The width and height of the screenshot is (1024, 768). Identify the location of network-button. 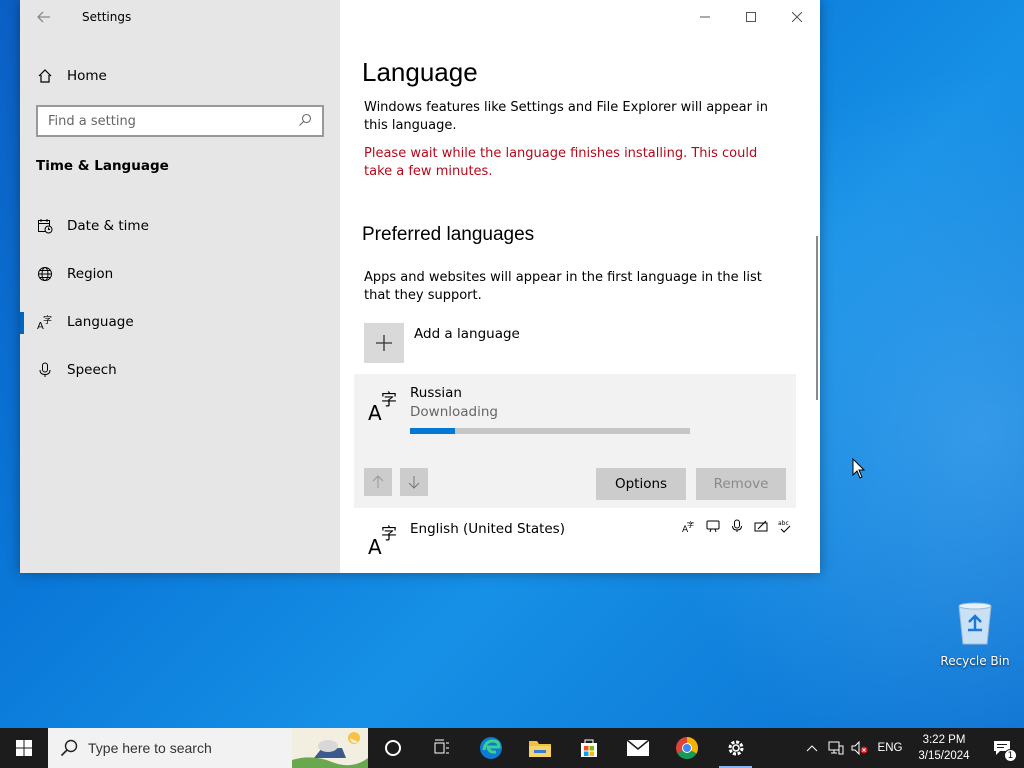
(836, 748).